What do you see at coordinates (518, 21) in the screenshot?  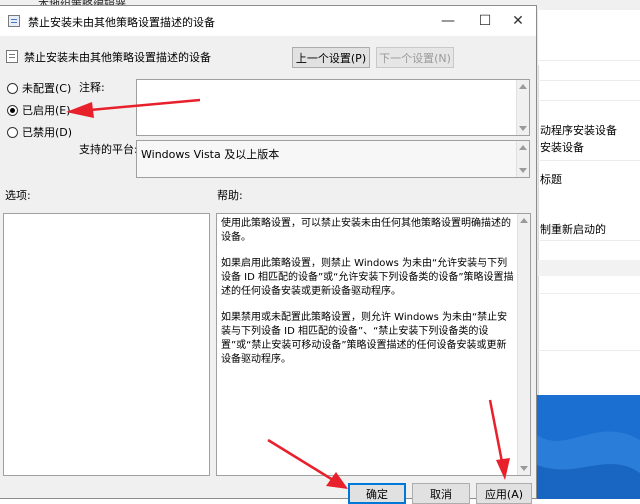 I see `close-button: ✕` at bounding box center [518, 21].